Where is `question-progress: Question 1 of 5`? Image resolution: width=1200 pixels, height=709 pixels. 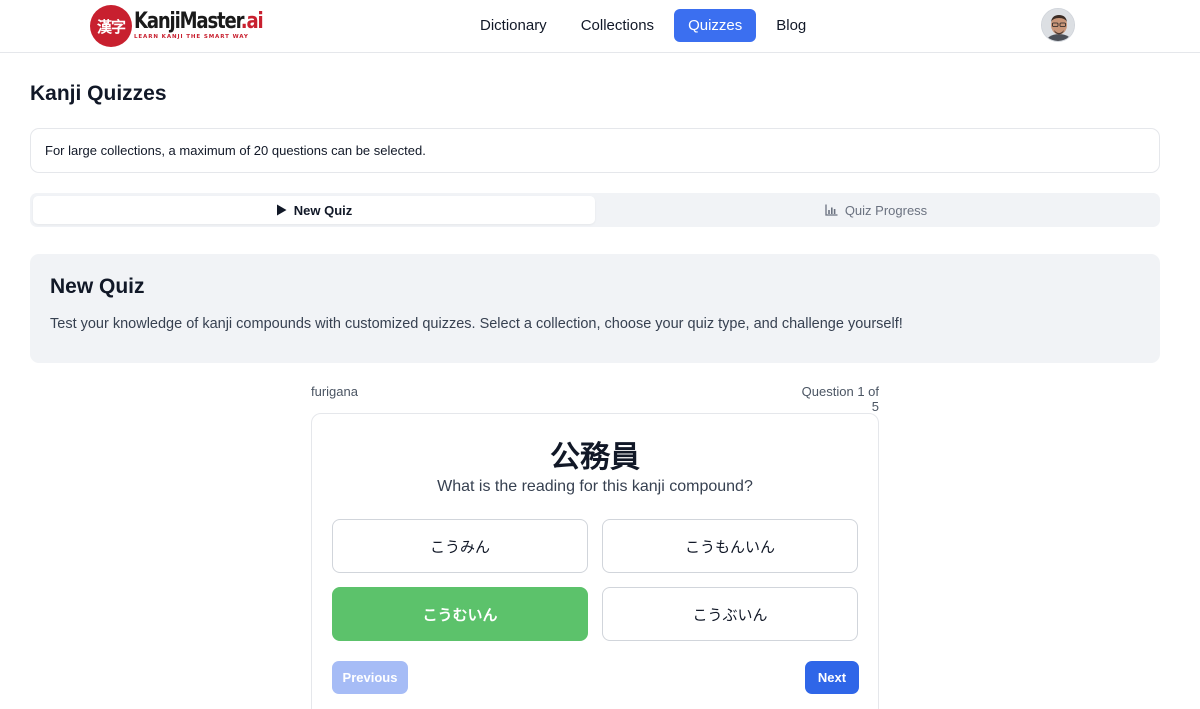
question-progress: Question 1 of 5 is located at coordinates (840, 399).